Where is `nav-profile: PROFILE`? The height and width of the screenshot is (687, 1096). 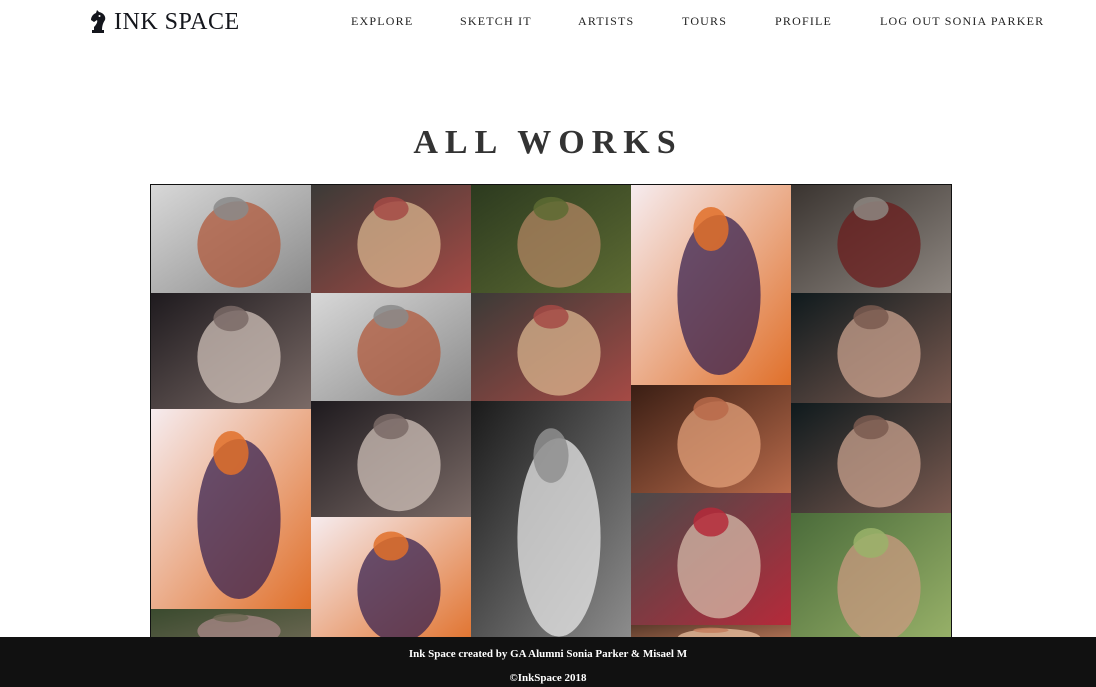
nav-profile: PROFILE is located at coordinates (803, 21).